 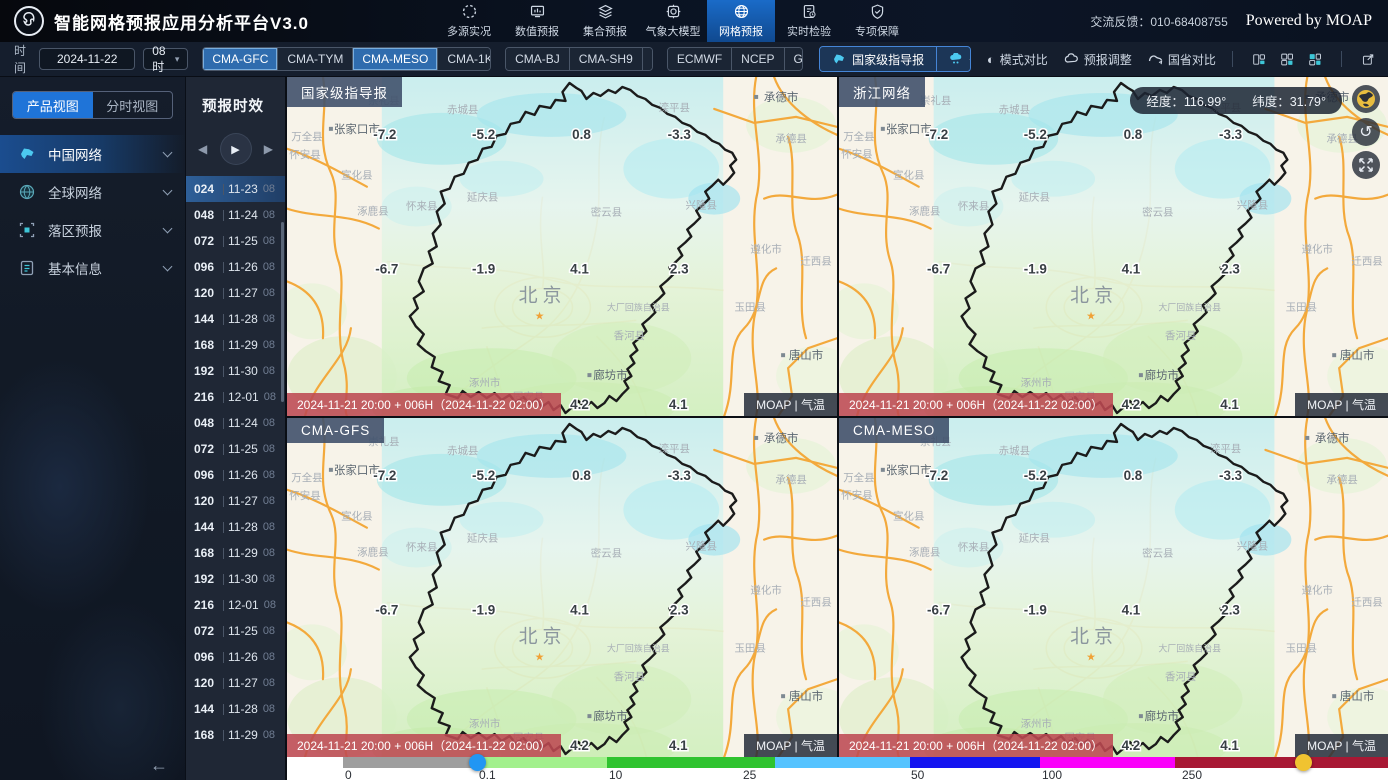 What do you see at coordinates (839, 59) in the screenshot?
I see `china-map-icon` at bounding box center [839, 59].